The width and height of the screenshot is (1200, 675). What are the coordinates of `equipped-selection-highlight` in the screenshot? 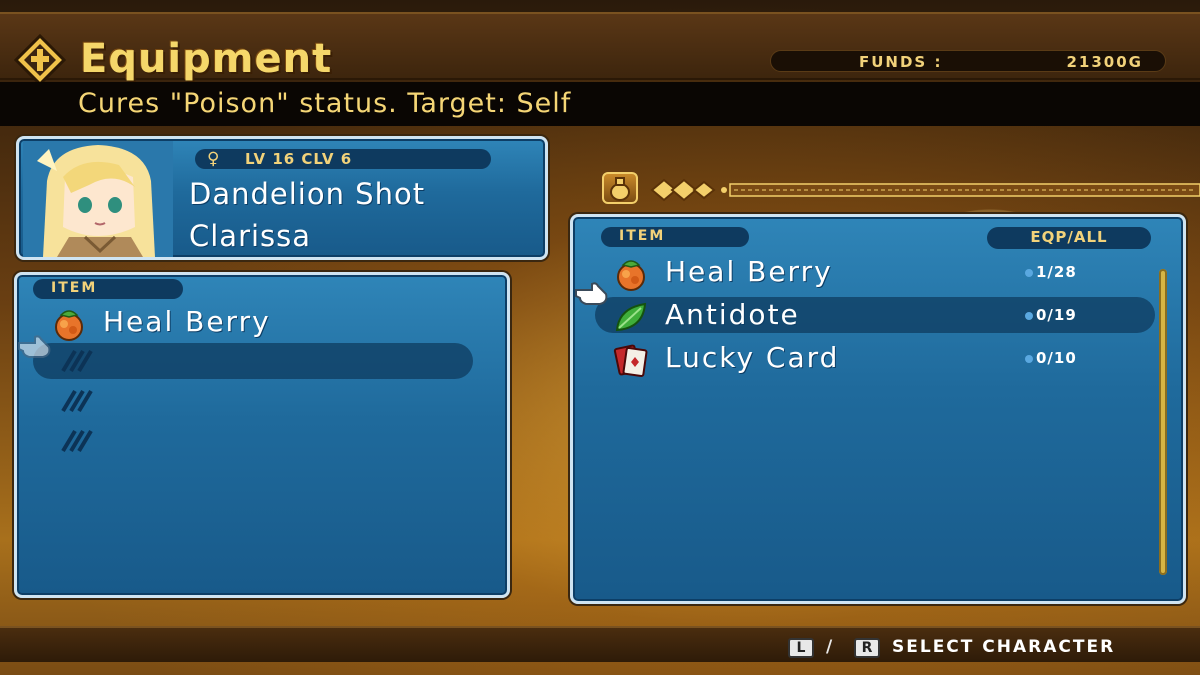 It's located at (253, 361).